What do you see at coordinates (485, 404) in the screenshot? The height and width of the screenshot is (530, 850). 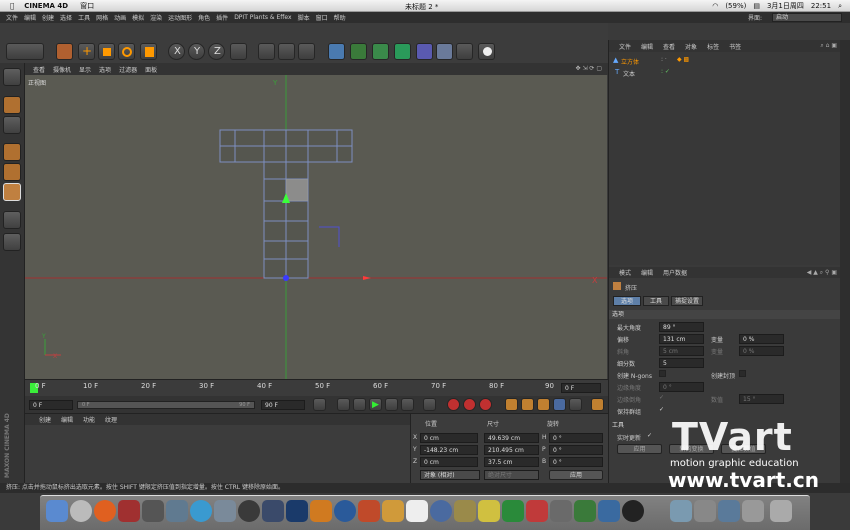 I see `keyframe-selection-icon` at bounding box center [485, 404].